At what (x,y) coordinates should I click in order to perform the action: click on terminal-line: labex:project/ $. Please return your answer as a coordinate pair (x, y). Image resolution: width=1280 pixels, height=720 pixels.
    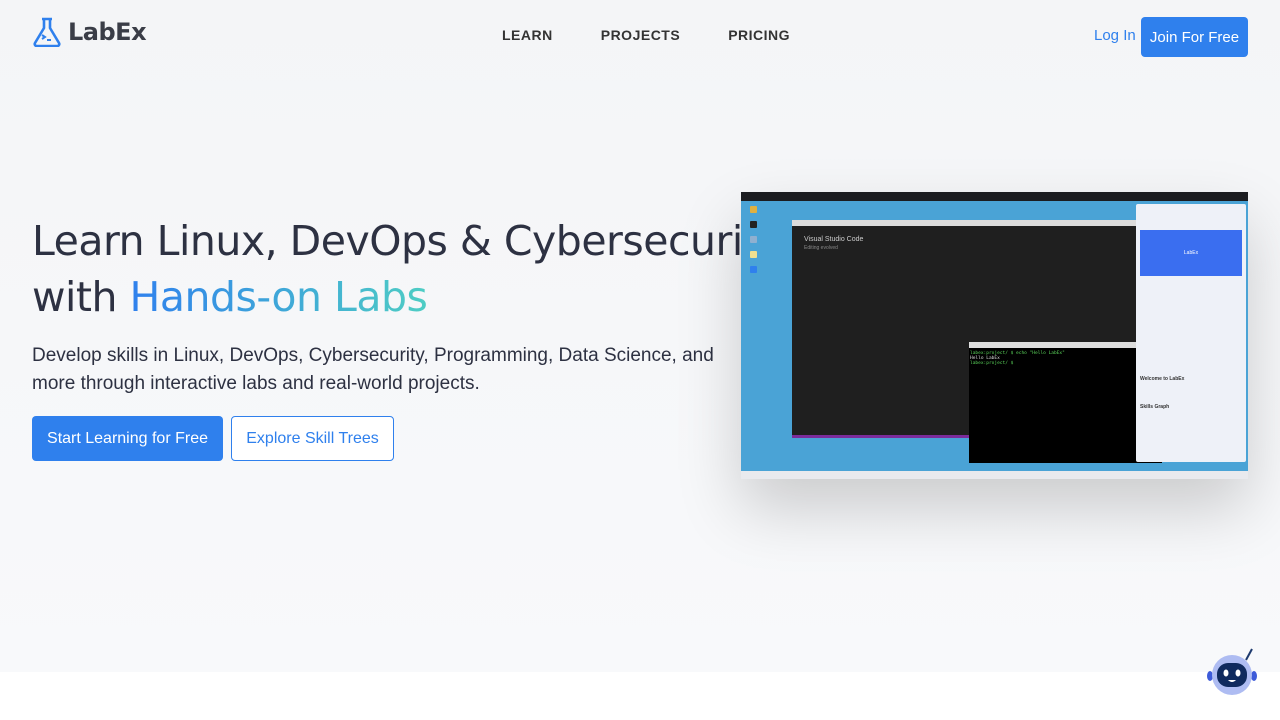
    Looking at the image, I should click on (992, 363).